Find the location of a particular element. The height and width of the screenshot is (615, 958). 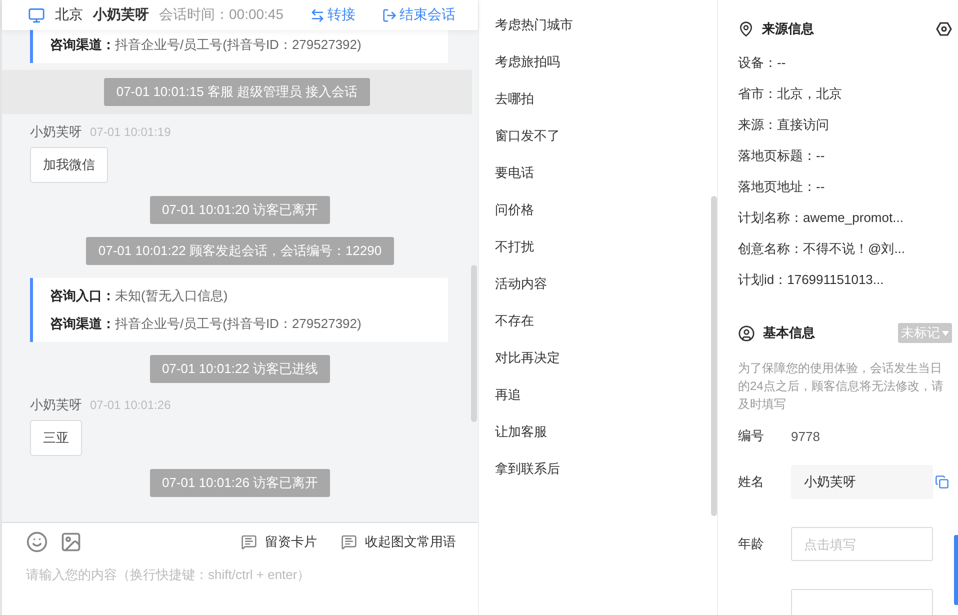

phrase-item: 不打扰 is located at coordinates (514, 247).